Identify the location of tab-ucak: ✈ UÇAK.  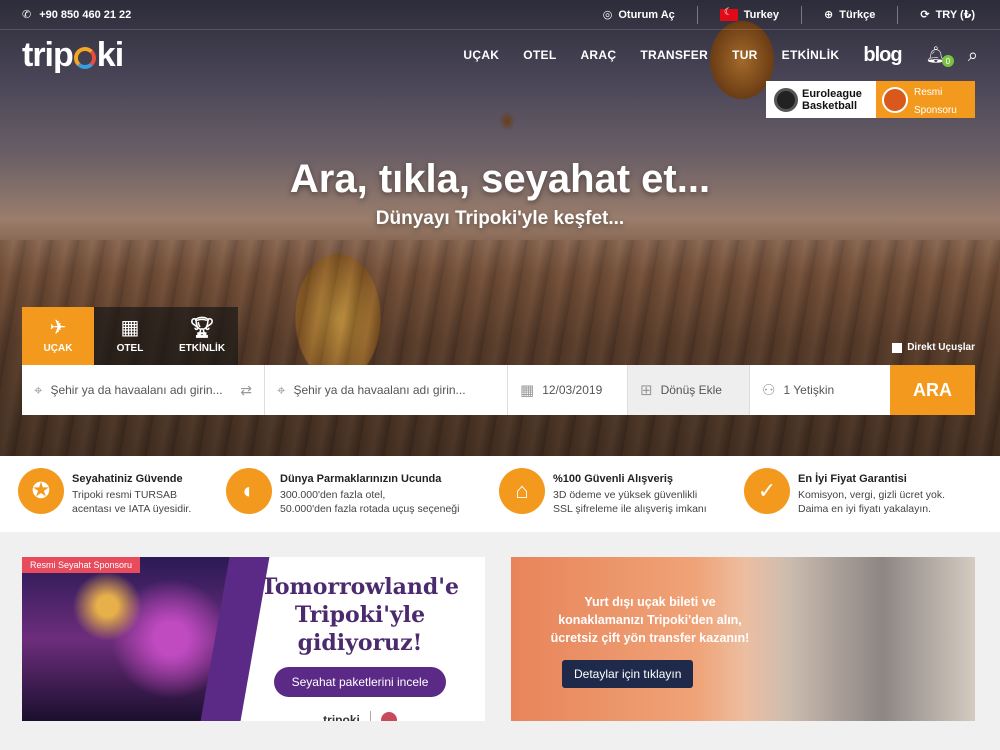
(58, 339).